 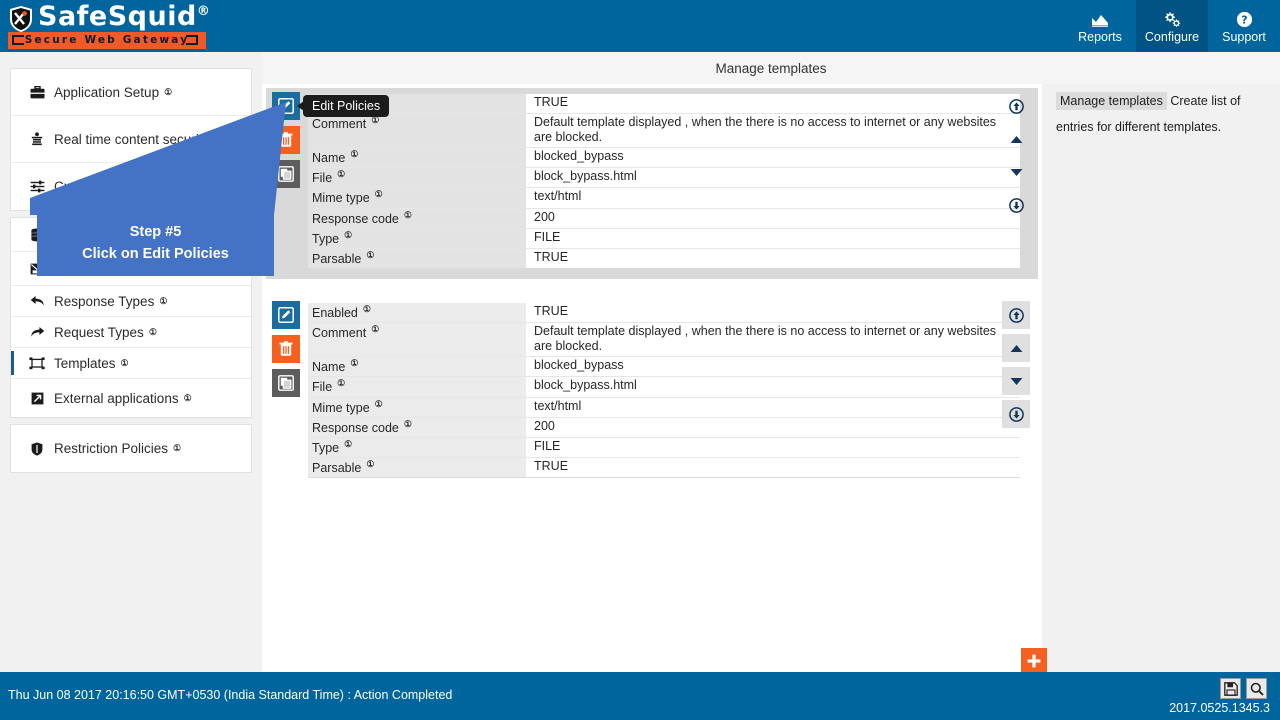 What do you see at coordinates (1244, 19) in the screenshot?
I see `question-circle-icon: ?` at bounding box center [1244, 19].